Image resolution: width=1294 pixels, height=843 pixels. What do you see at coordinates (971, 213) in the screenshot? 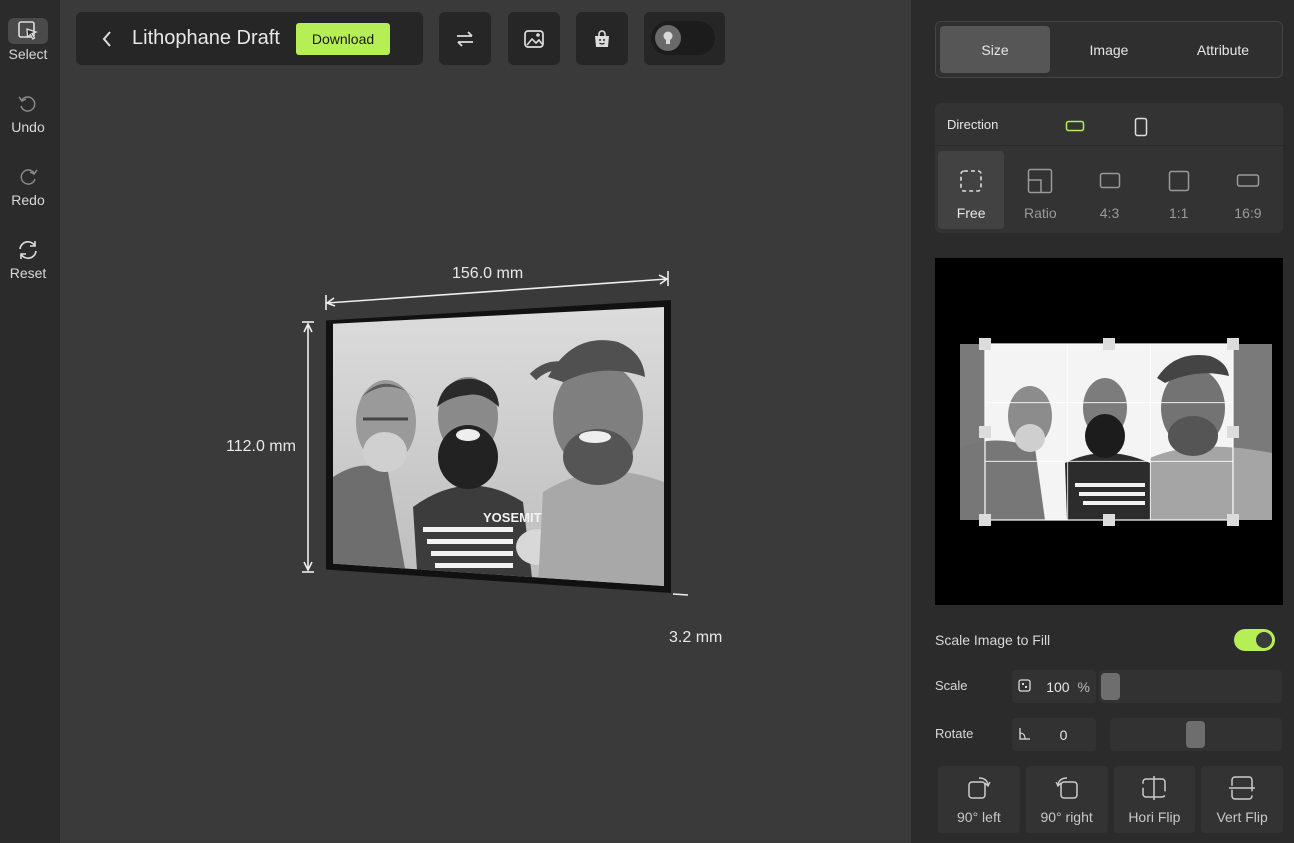
I see `ratio-free-label: Free` at bounding box center [971, 213].